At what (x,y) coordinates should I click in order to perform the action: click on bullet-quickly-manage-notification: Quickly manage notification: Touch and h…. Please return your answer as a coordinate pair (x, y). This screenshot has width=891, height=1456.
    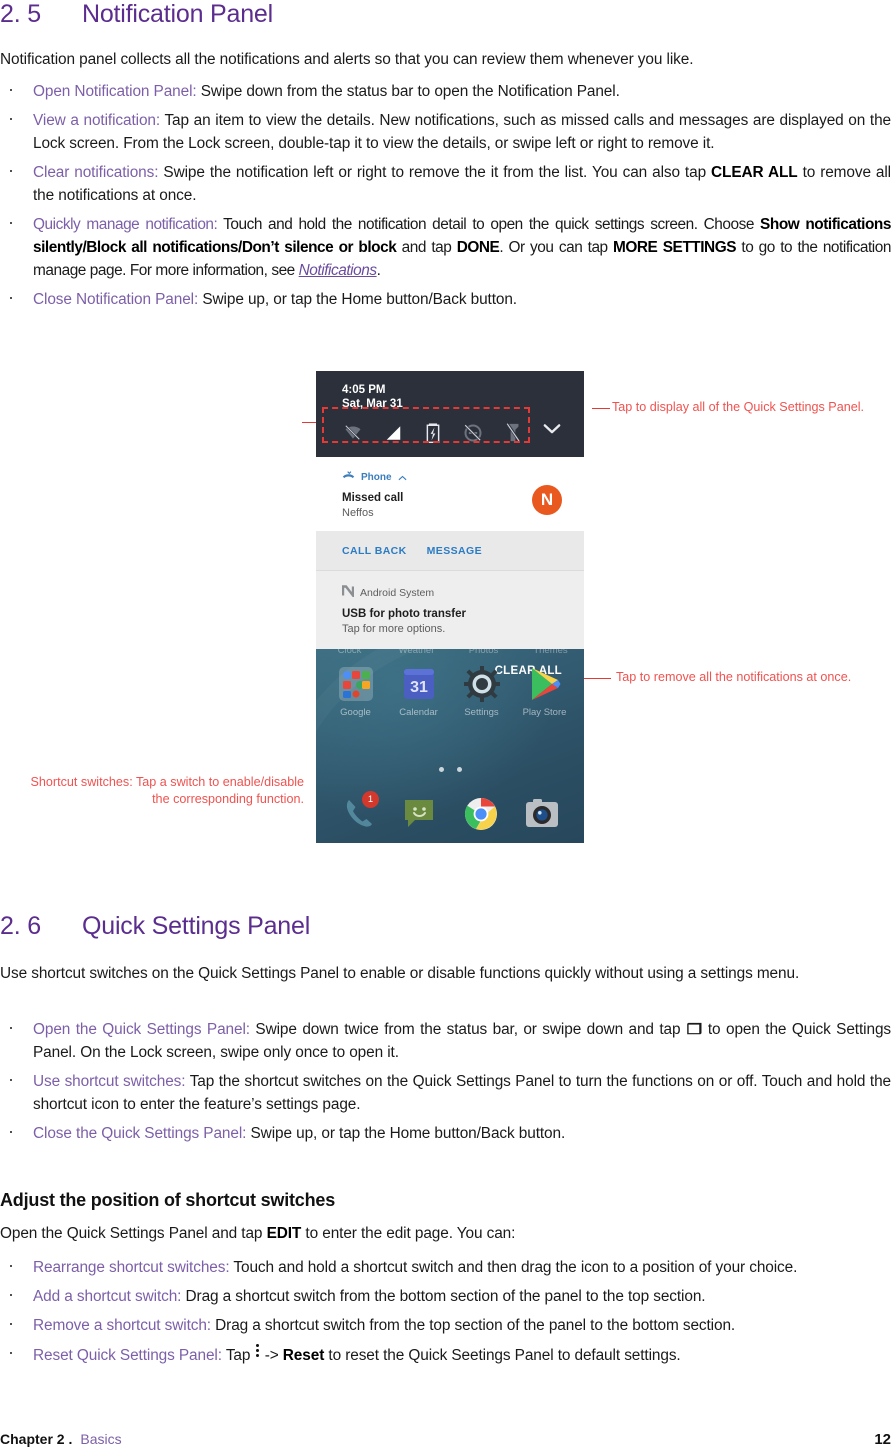
    Looking at the image, I should click on (445, 246).